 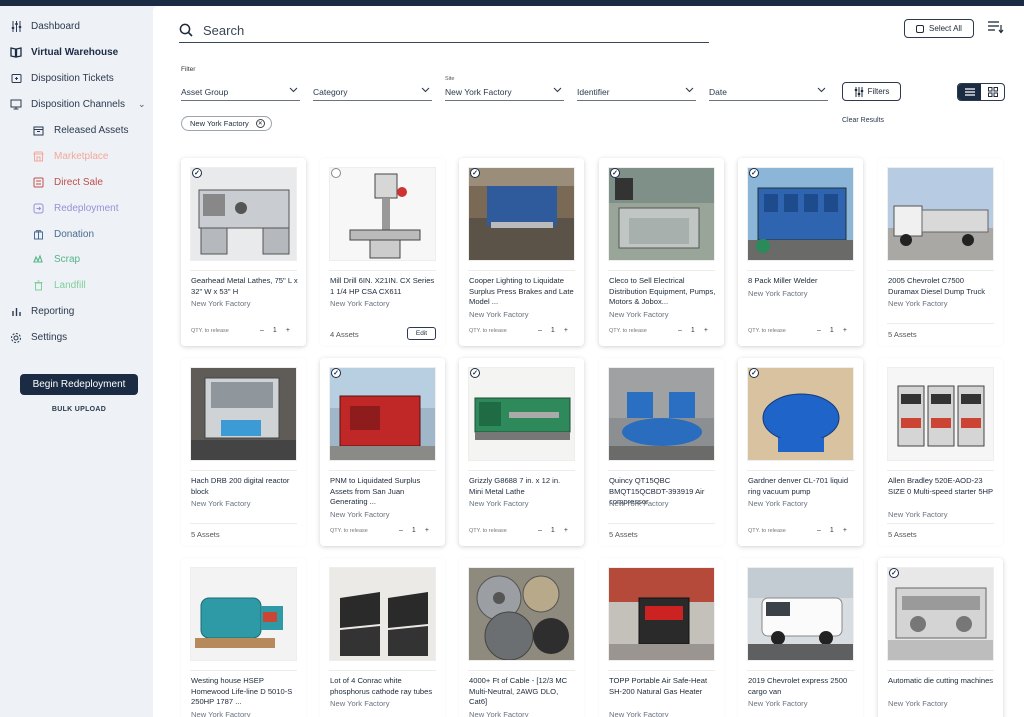 I want to click on sidebar-item-donation: Donation, so click(x=76, y=234).